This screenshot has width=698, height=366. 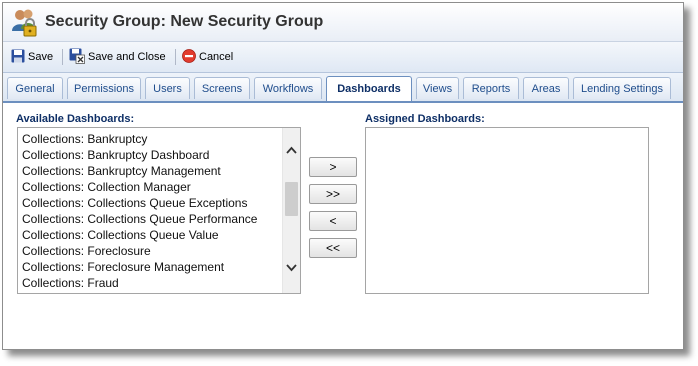 I want to click on list-item: Collections: Fraud, so click(x=159, y=283).